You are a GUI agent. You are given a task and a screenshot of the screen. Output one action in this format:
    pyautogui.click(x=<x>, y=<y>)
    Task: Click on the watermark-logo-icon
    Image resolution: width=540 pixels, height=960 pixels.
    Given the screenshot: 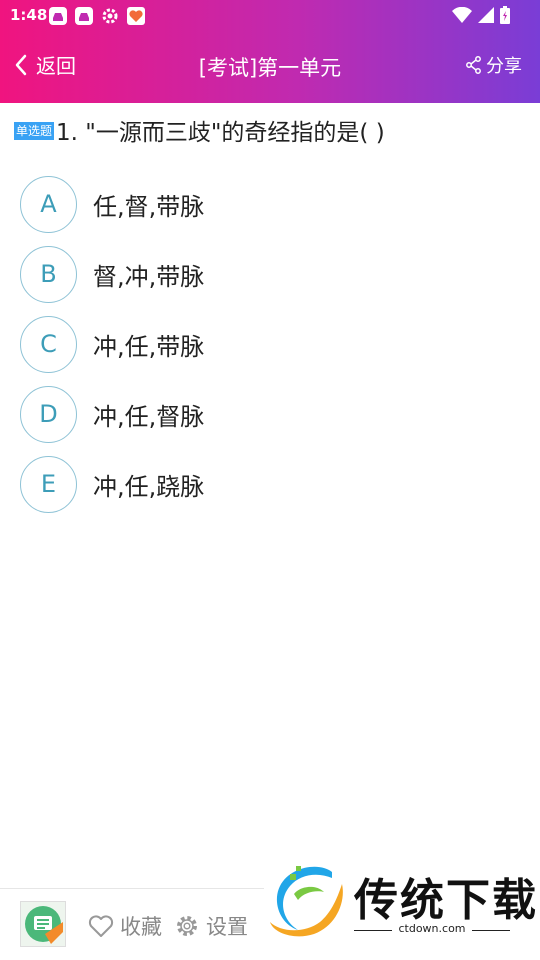 What is the action you would take?
    pyautogui.click(x=306, y=901)
    